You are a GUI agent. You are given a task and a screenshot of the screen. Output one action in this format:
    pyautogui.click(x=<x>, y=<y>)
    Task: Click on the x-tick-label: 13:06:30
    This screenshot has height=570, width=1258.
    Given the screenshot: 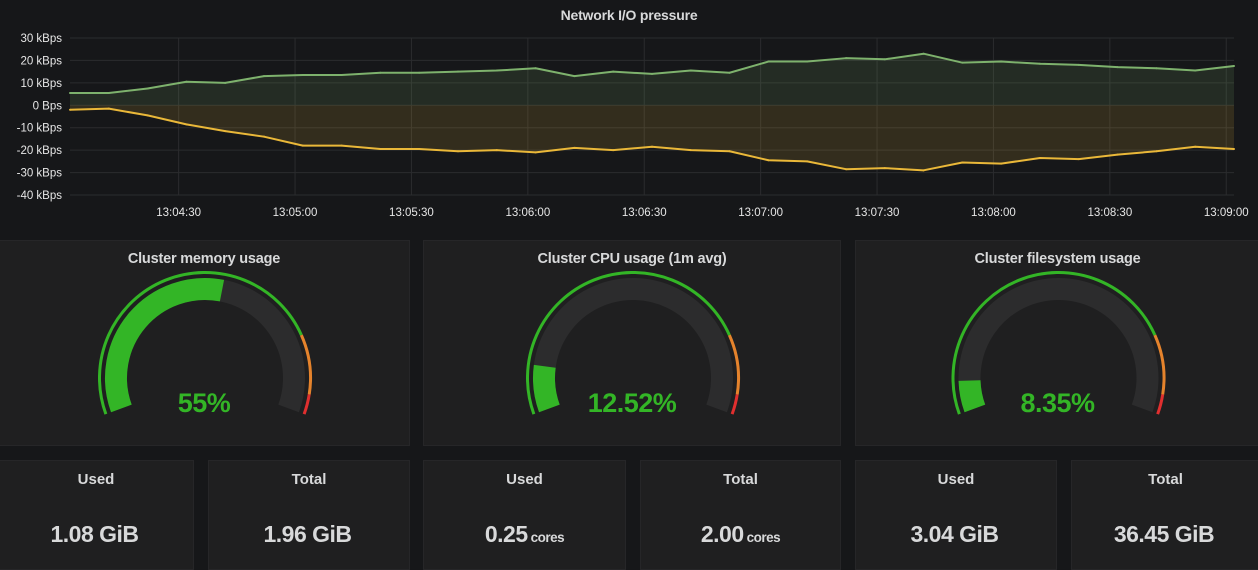 What is the action you would take?
    pyautogui.click(x=644, y=213)
    